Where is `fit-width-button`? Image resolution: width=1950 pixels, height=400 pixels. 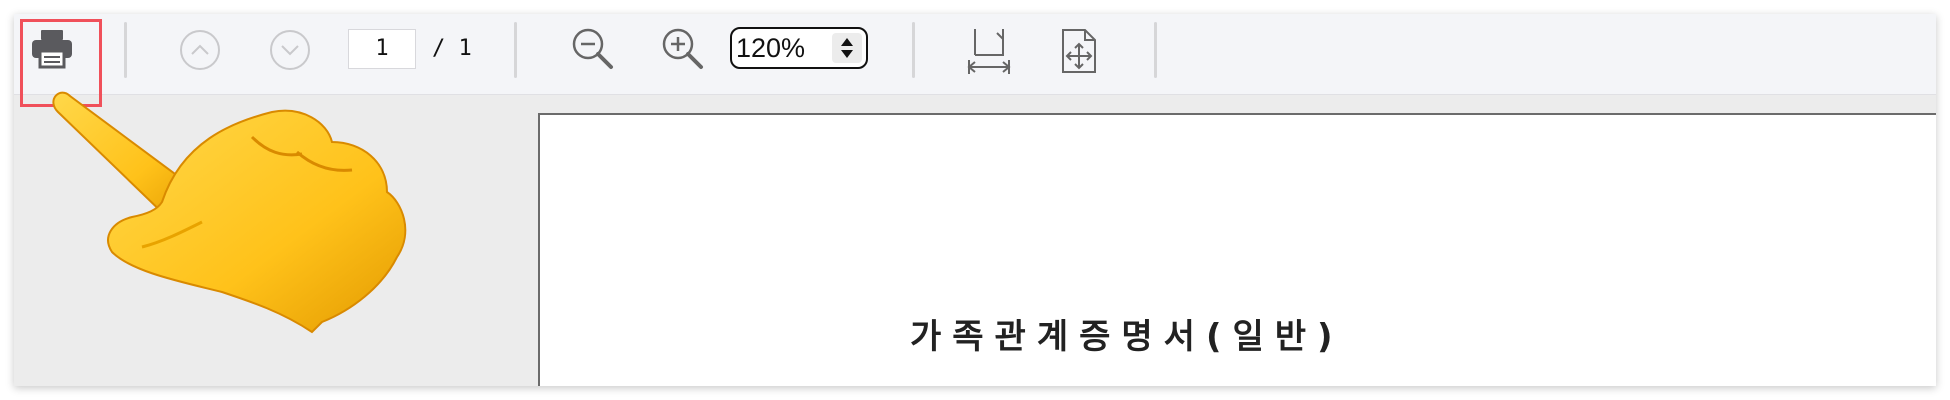
fit-width-button is located at coordinates (989, 51).